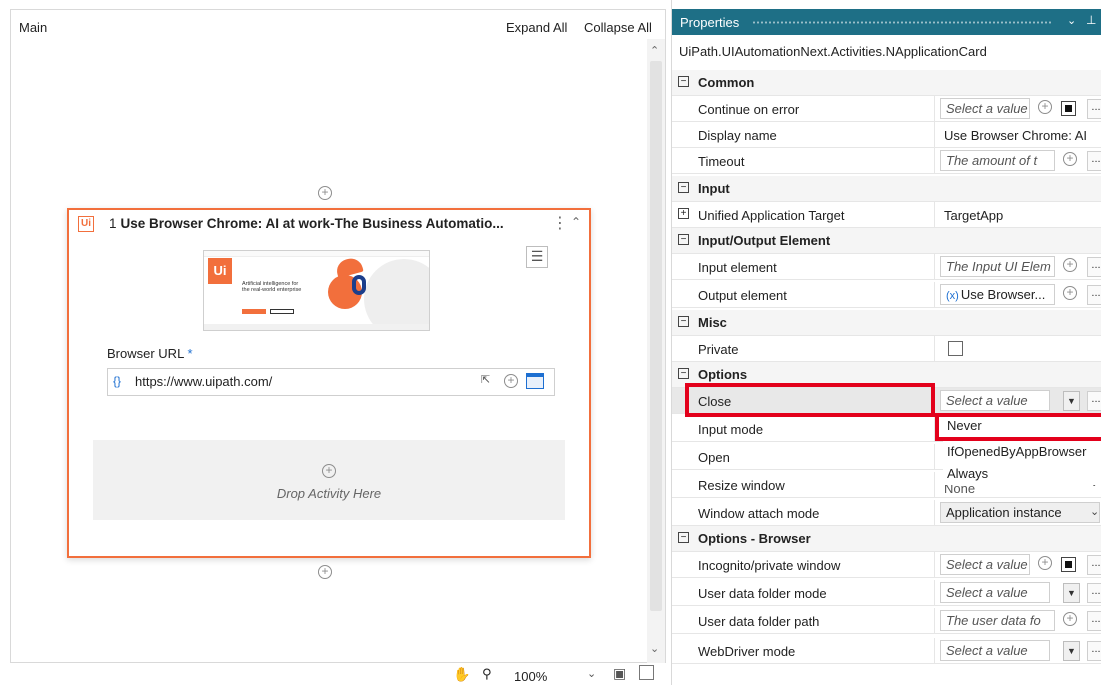  Describe the element at coordinates (1022, 215) in the screenshot. I see `unified-target-value: TargetApp` at that location.